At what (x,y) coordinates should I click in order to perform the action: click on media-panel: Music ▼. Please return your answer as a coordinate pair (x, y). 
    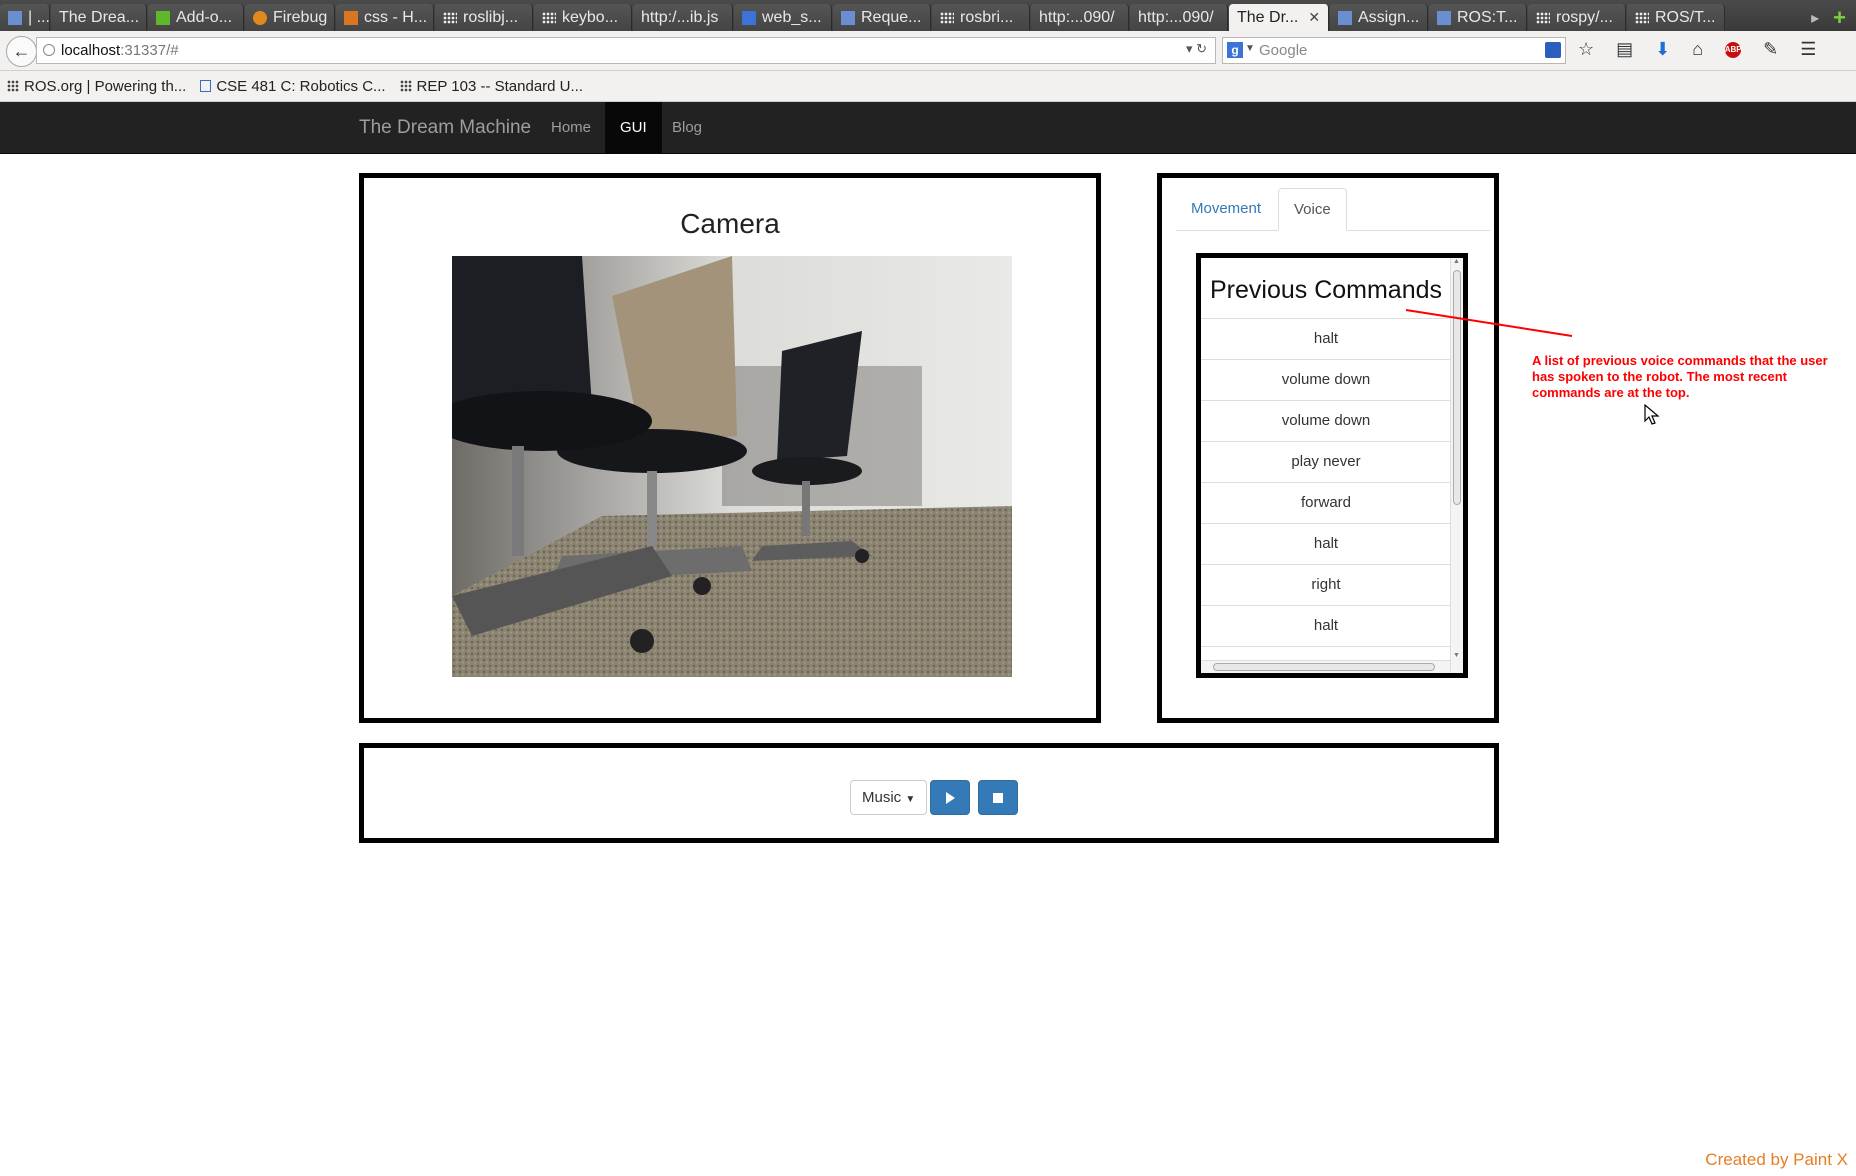
    Looking at the image, I should click on (929, 793).